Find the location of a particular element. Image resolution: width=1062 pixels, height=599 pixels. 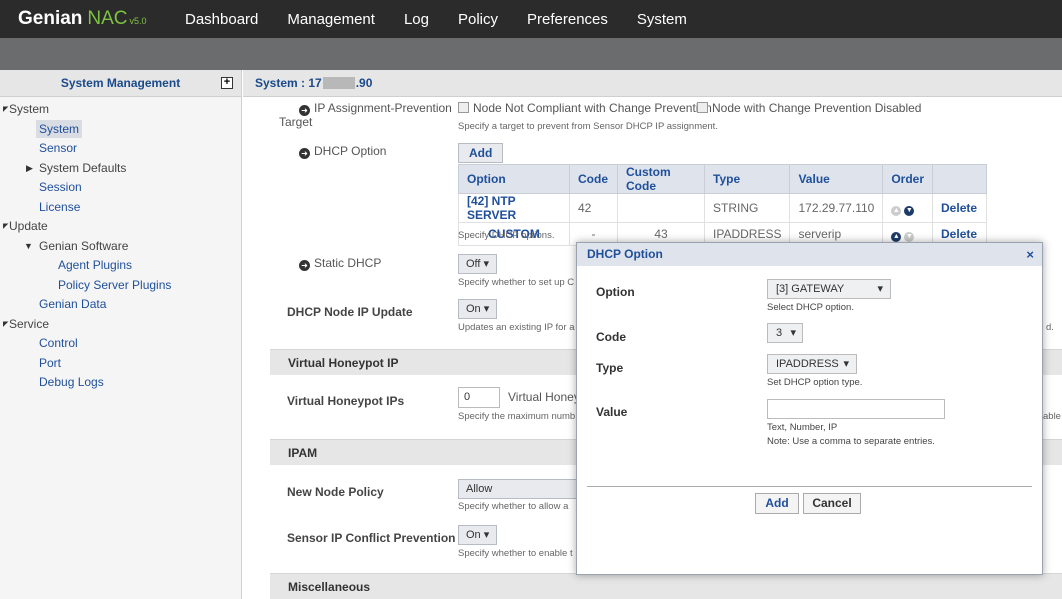

option-label: Option is located at coordinates (615, 292).